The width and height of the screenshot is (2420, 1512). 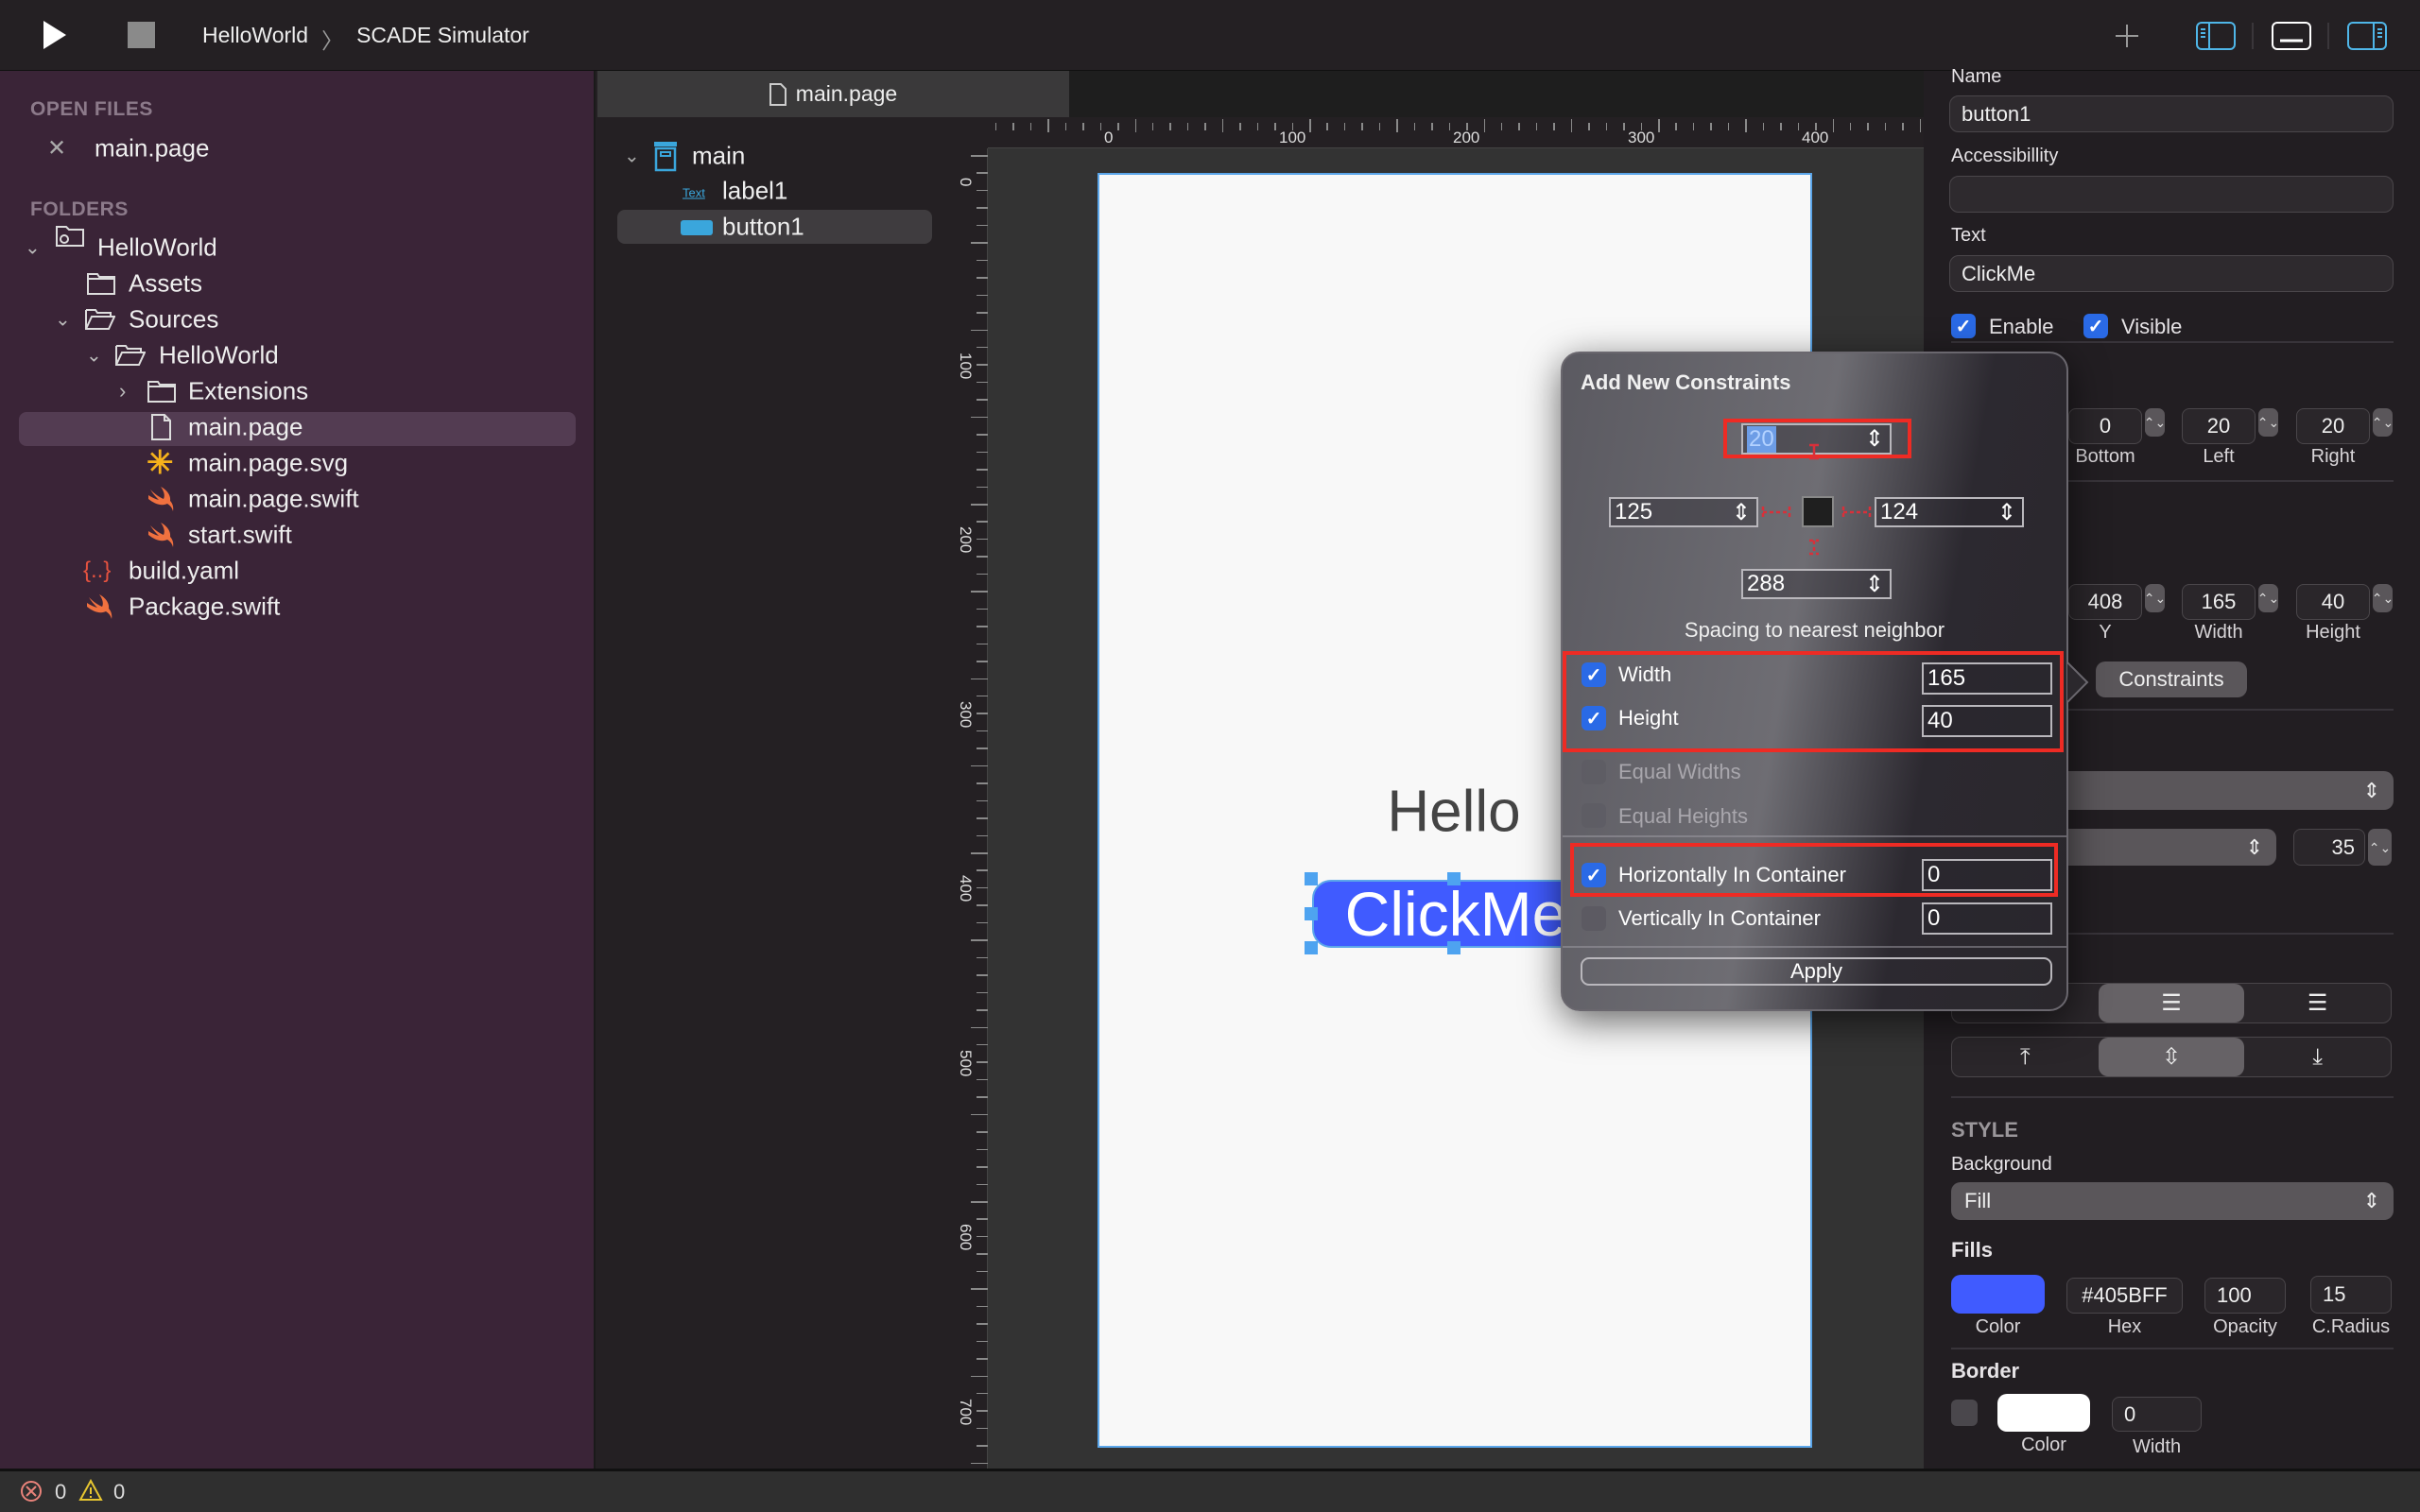 I want to click on tree-item: start.swift, so click(x=240, y=535).